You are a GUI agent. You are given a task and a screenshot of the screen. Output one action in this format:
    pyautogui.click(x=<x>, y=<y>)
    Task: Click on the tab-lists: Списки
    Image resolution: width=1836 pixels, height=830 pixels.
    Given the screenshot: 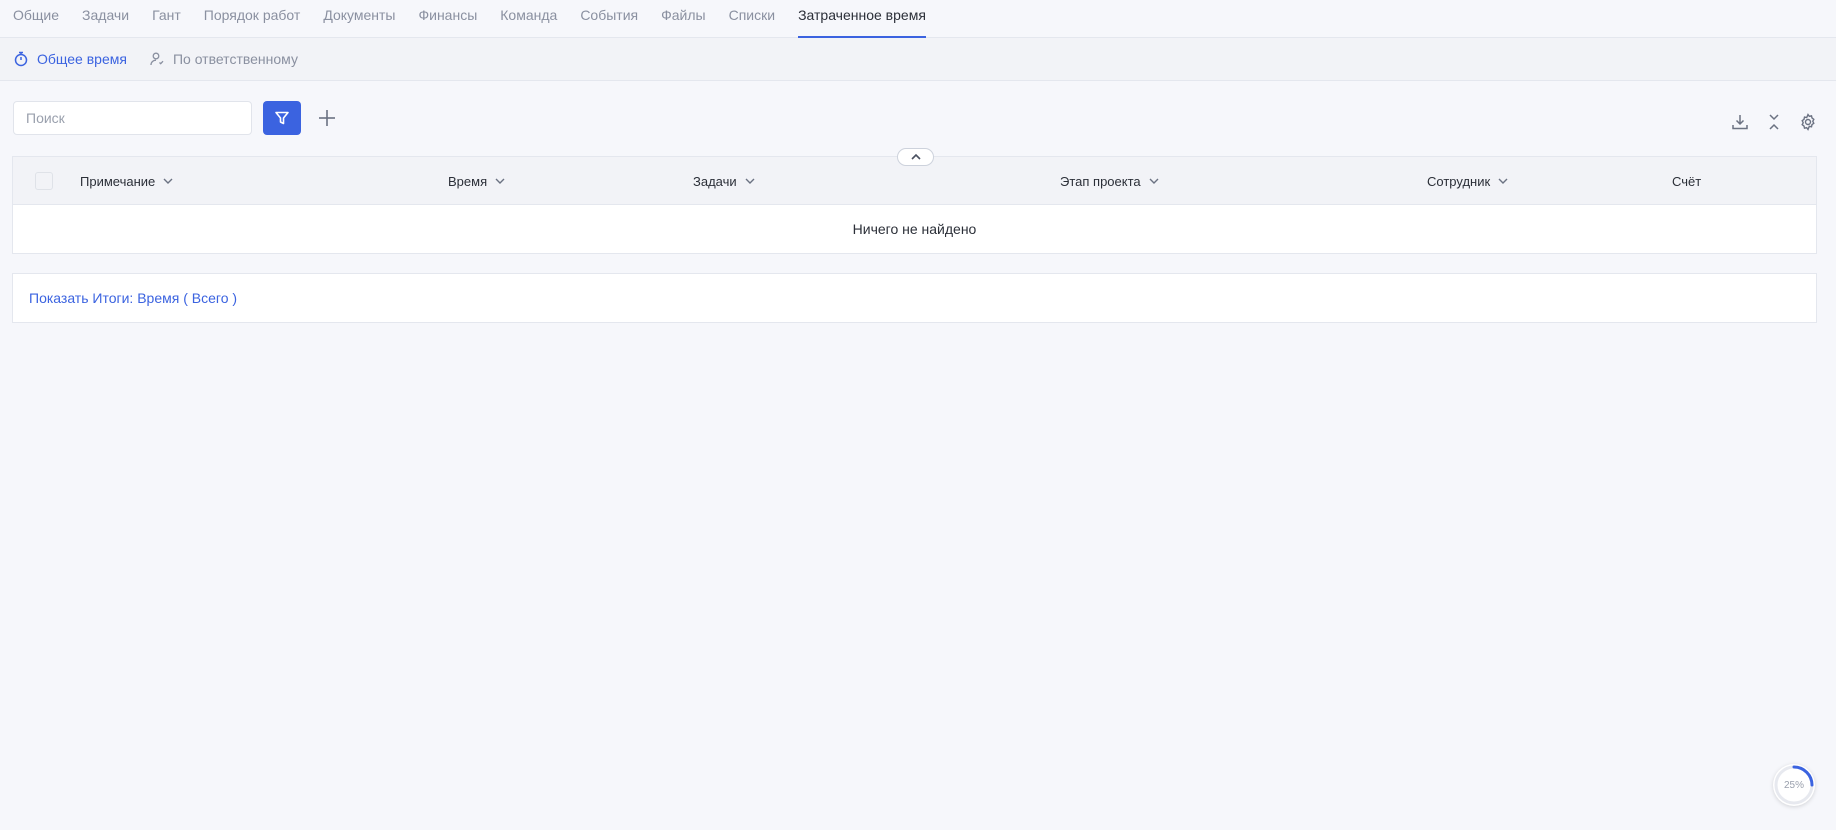 What is the action you would take?
    pyautogui.click(x=752, y=18)
    